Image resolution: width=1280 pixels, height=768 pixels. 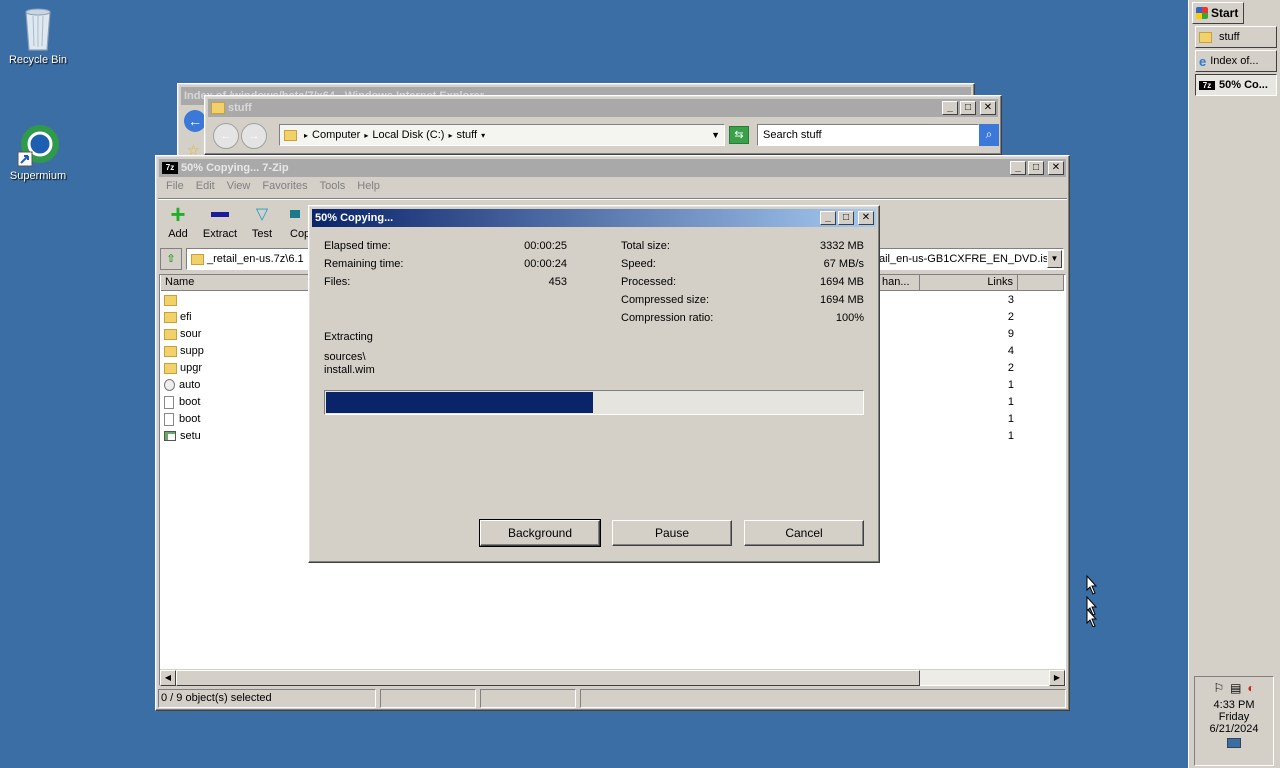 I want to click on table-row: setu, so click(x=234, y=436).